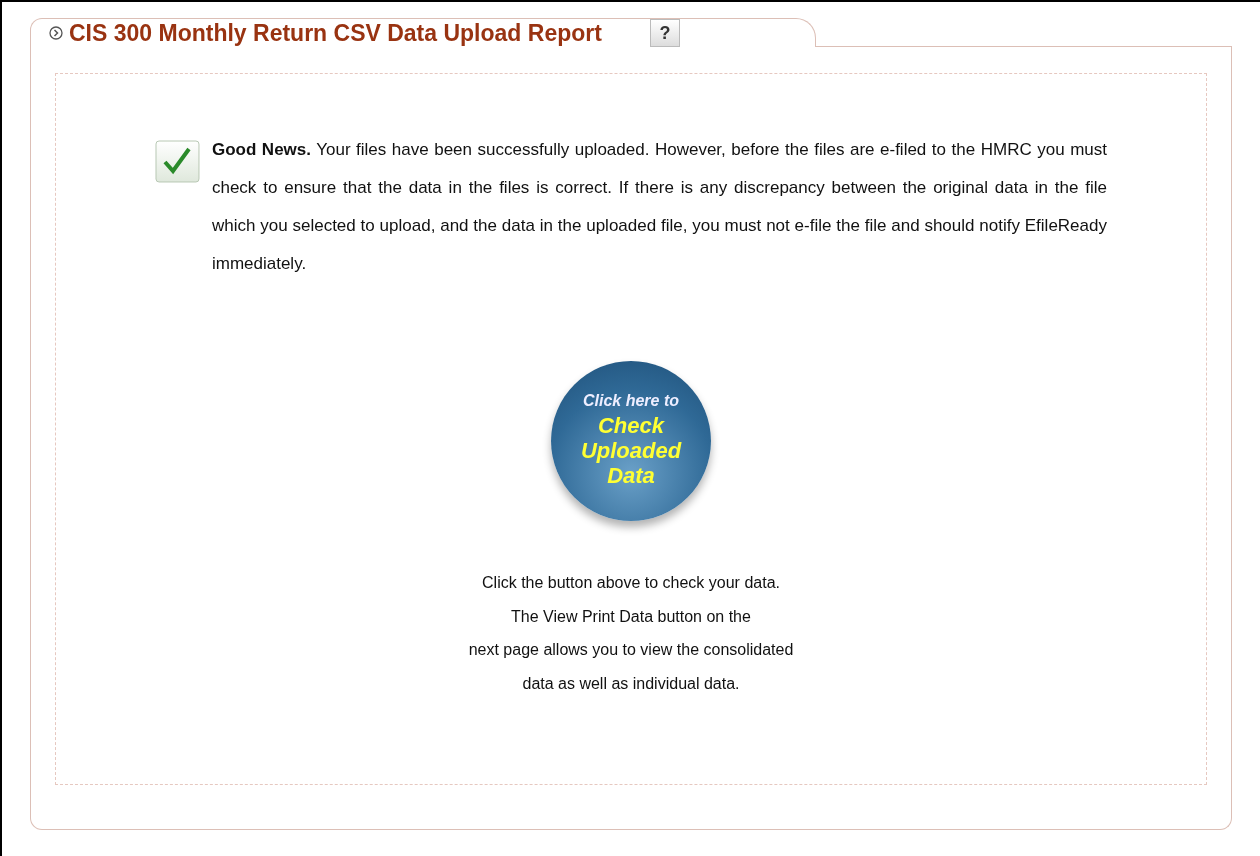 Image resolution: width=1260 pixels, height=856 pixels. I want to click on help-button: ?, so click(664, 33).